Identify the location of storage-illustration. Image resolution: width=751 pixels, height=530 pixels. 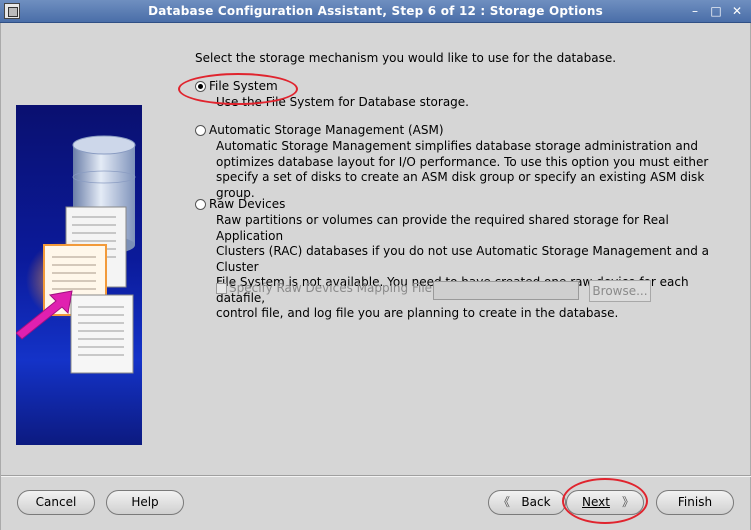
(79, 275).